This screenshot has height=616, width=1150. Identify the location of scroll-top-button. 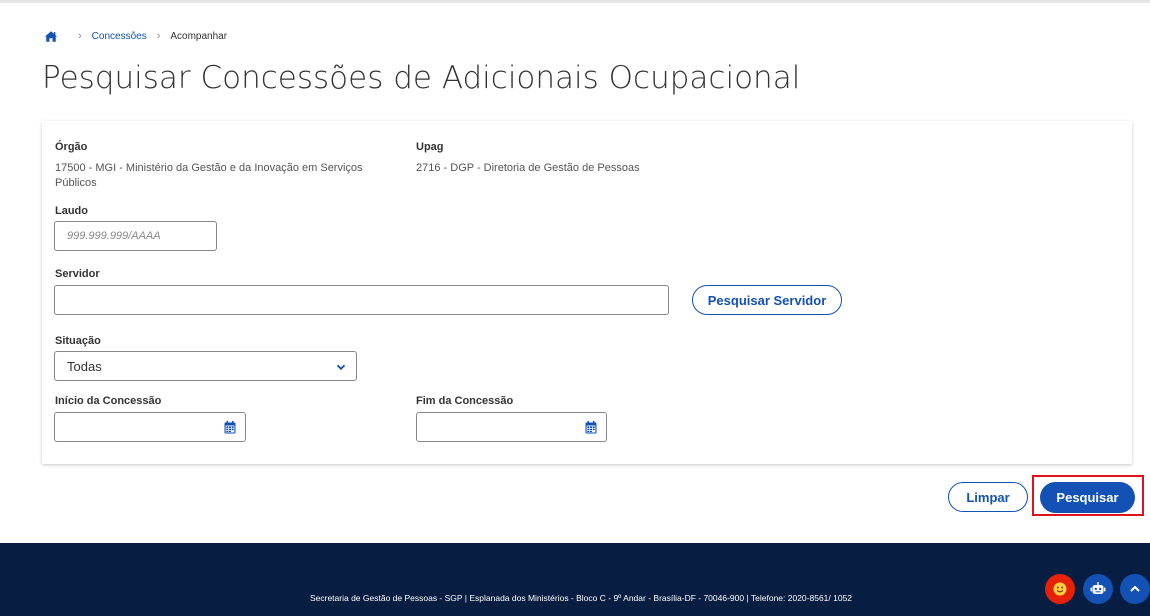
(1135, 589).